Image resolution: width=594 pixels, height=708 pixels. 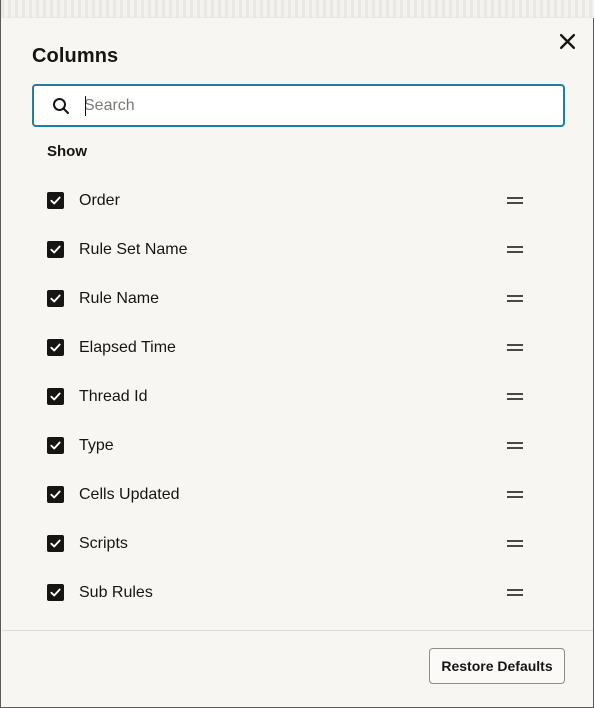 I want to click on search-icon, so click(x=61, y=106).